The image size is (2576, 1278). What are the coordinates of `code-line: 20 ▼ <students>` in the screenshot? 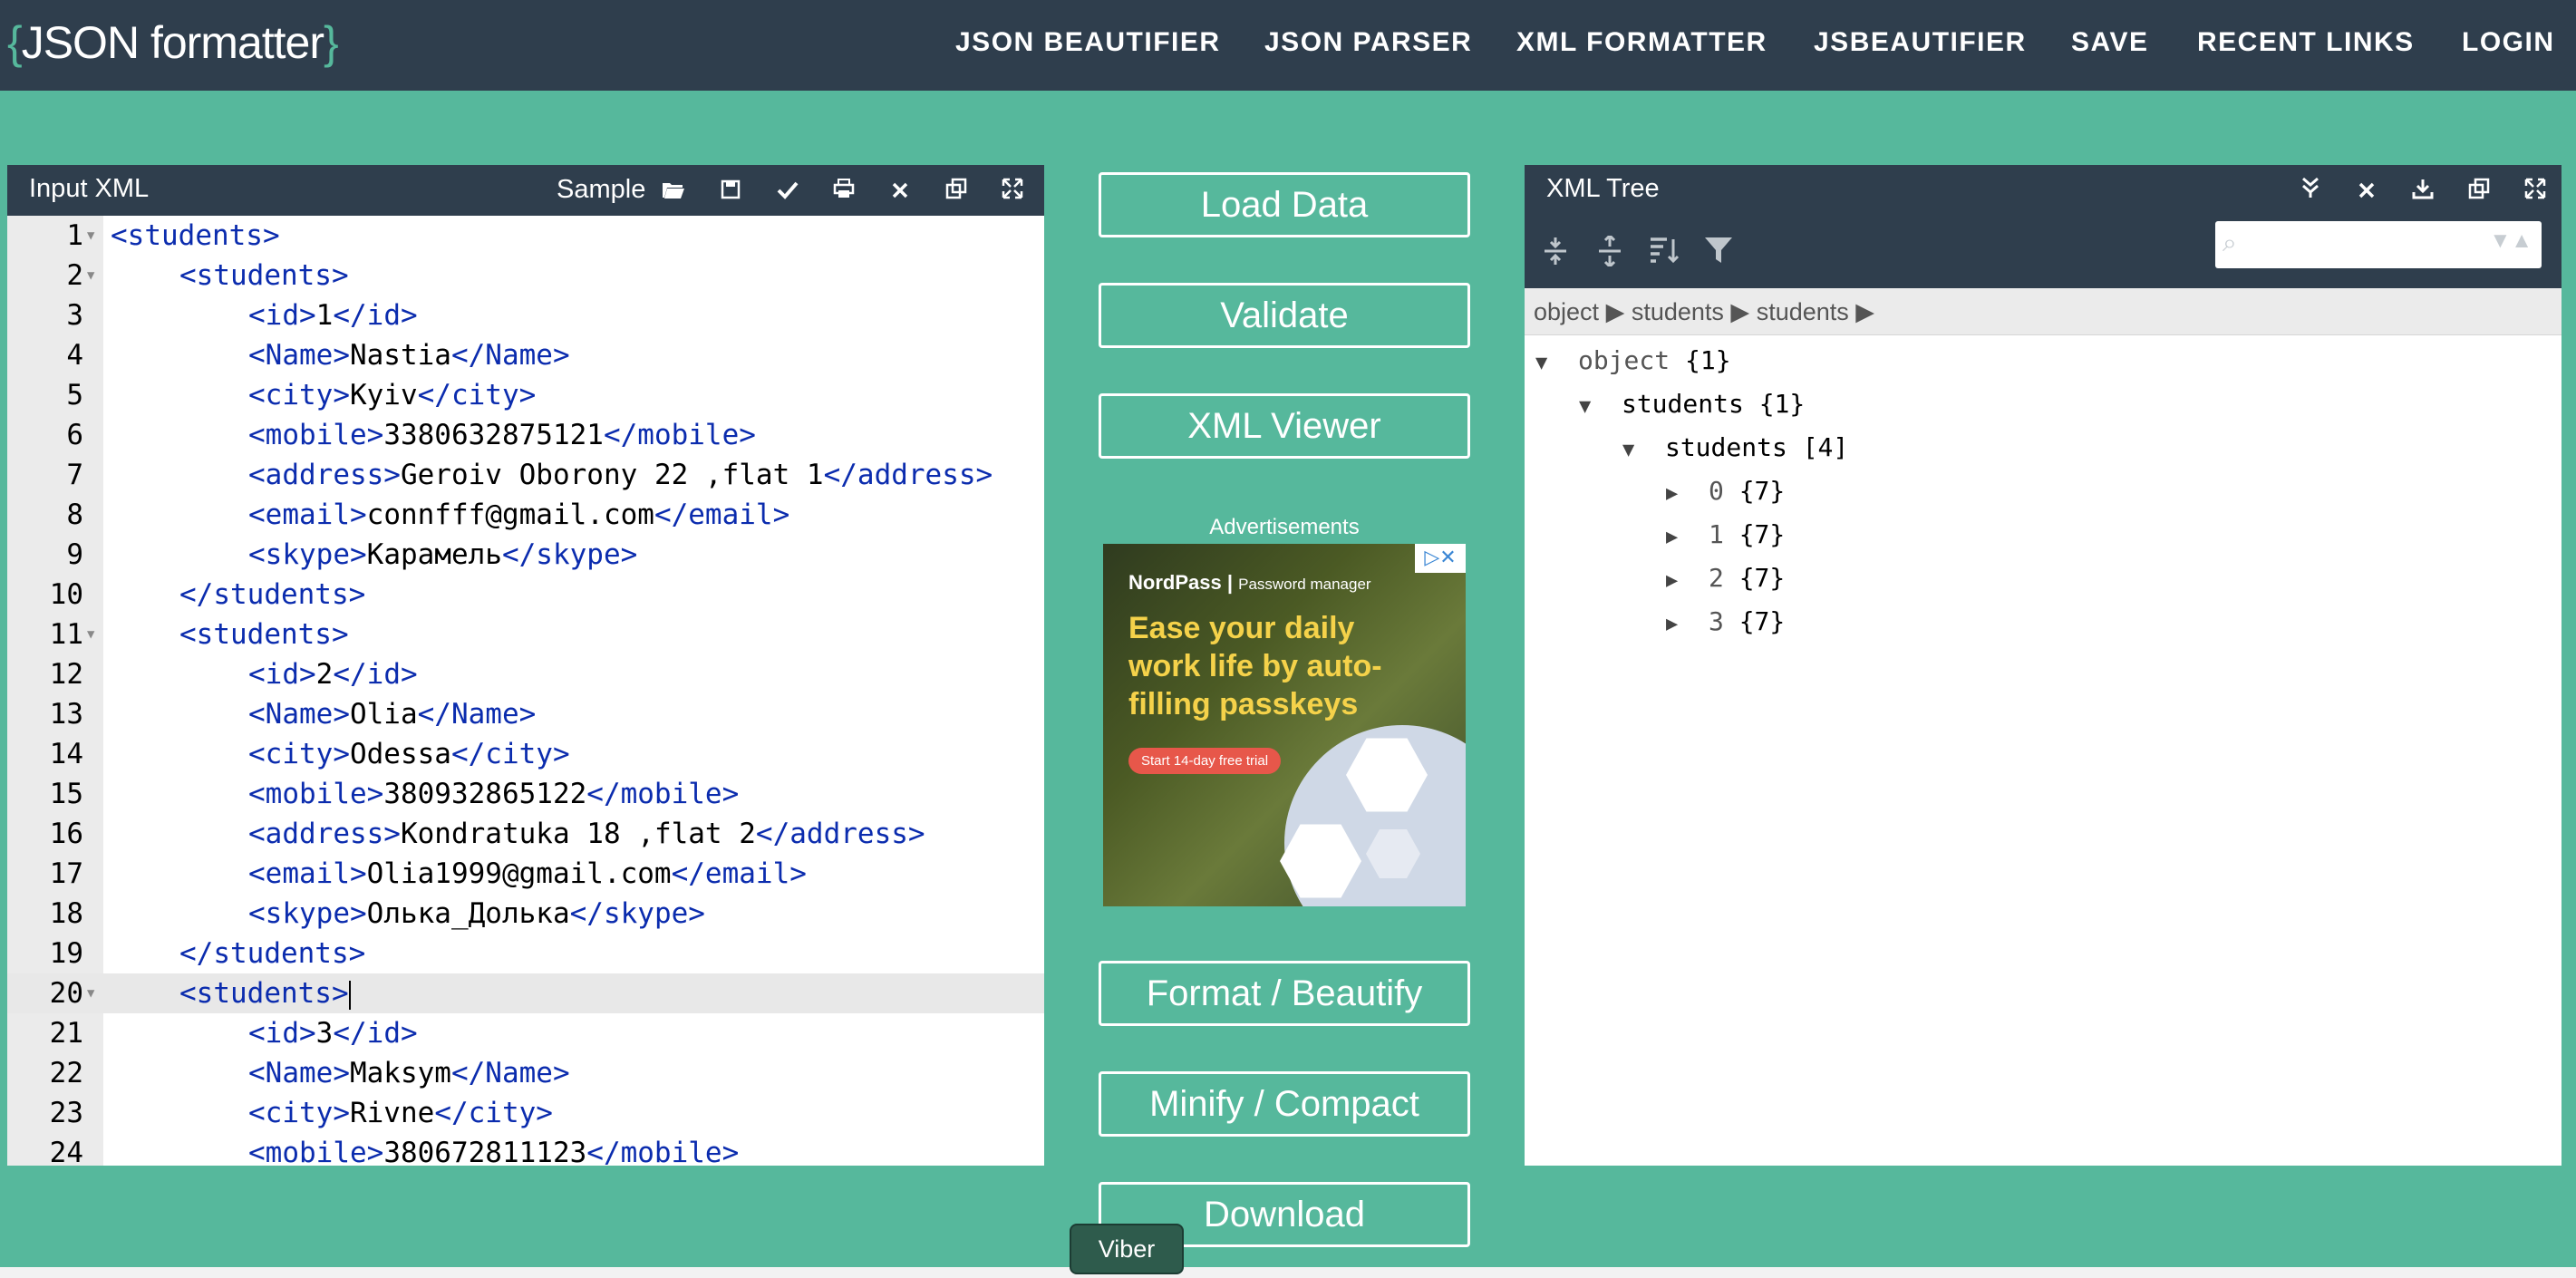 It's located at (525, 993).